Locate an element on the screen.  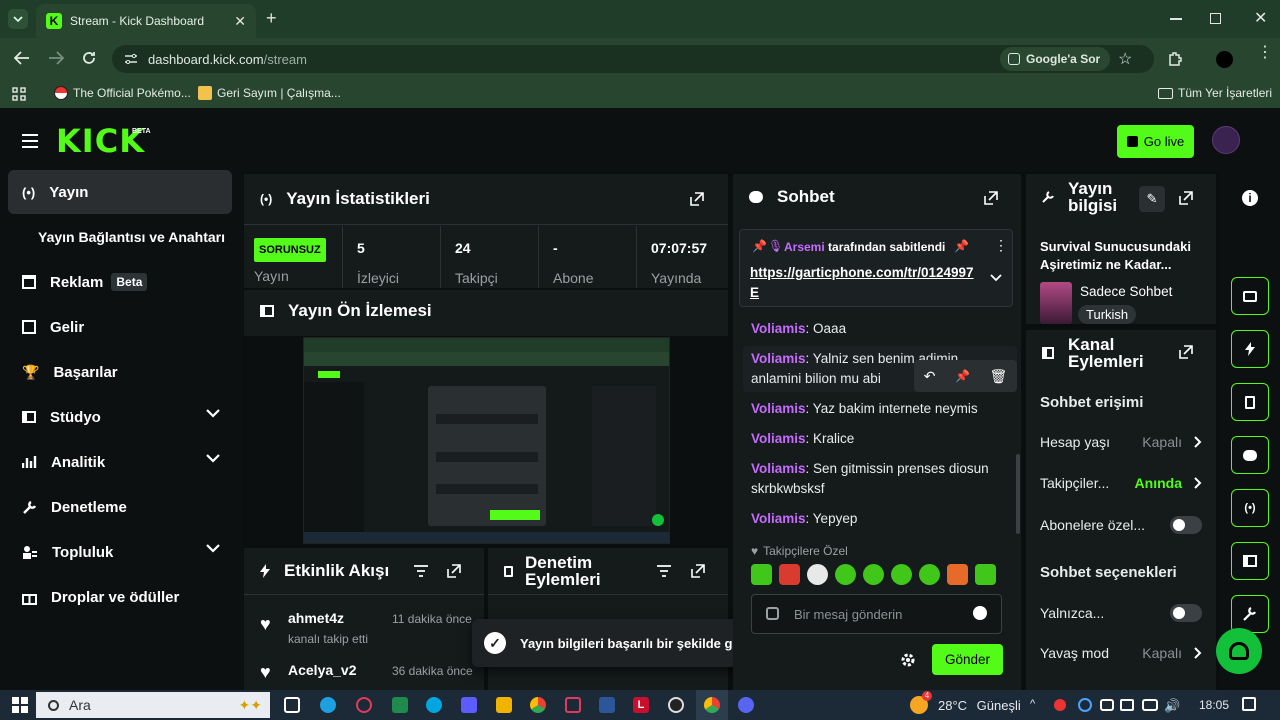
followers-setting: Takipçiler... Anında is located at coordinates (1121, 483).